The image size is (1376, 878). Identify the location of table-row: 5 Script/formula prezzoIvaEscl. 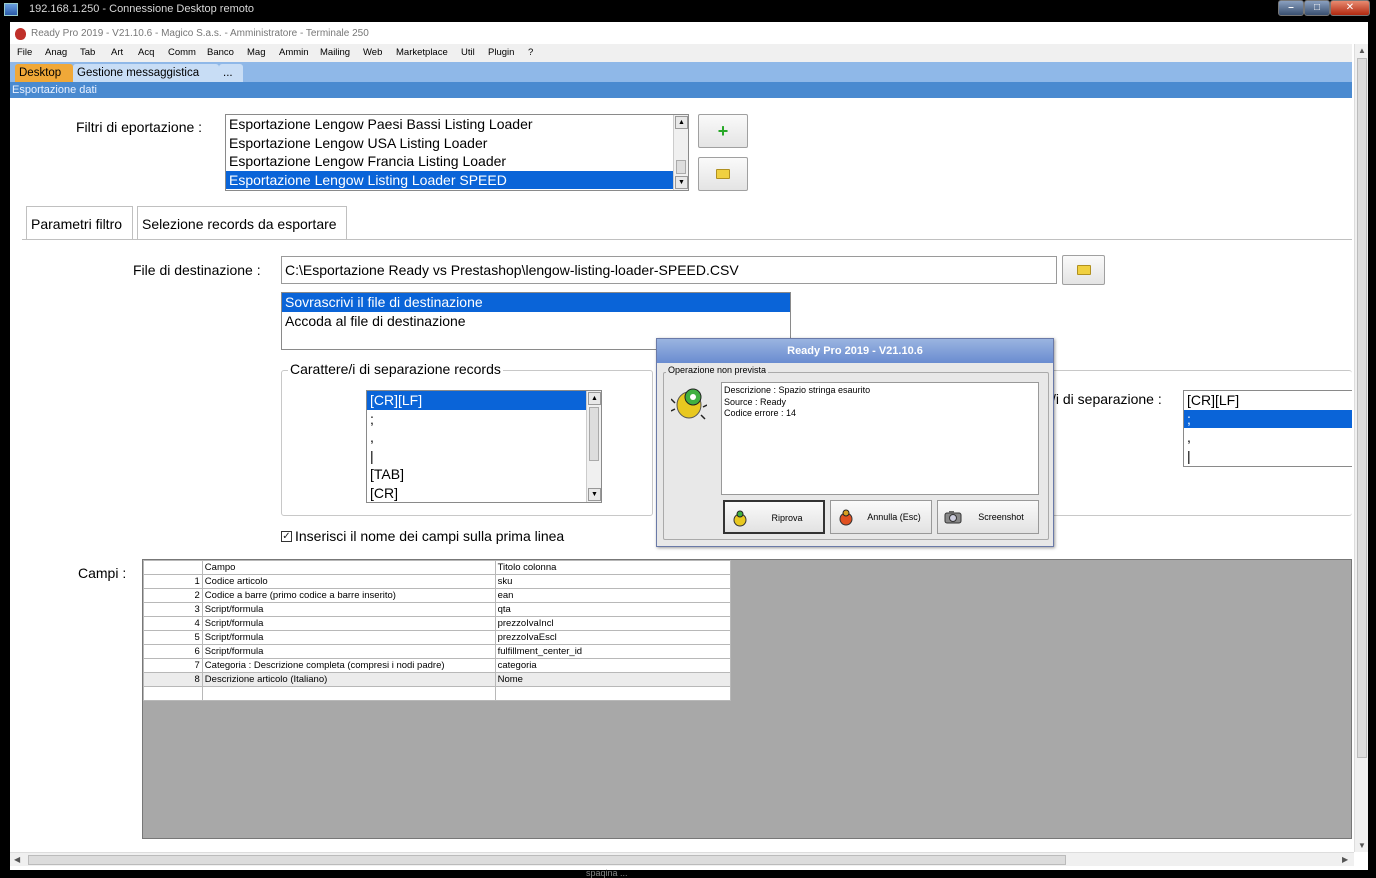
(437, 637).